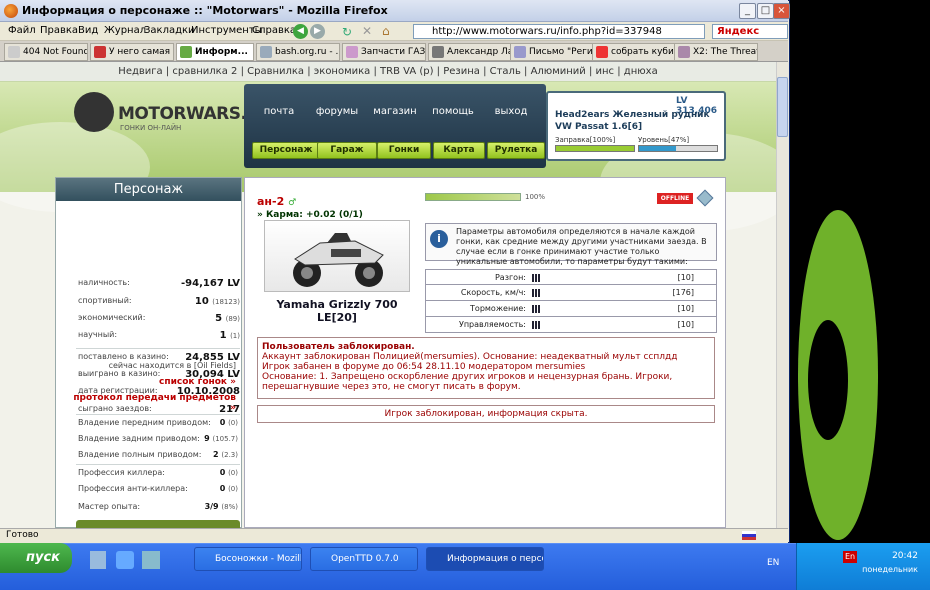 The width and height of the screenshot is (930, 590). I want to click on level-bar, so click(678, 148).